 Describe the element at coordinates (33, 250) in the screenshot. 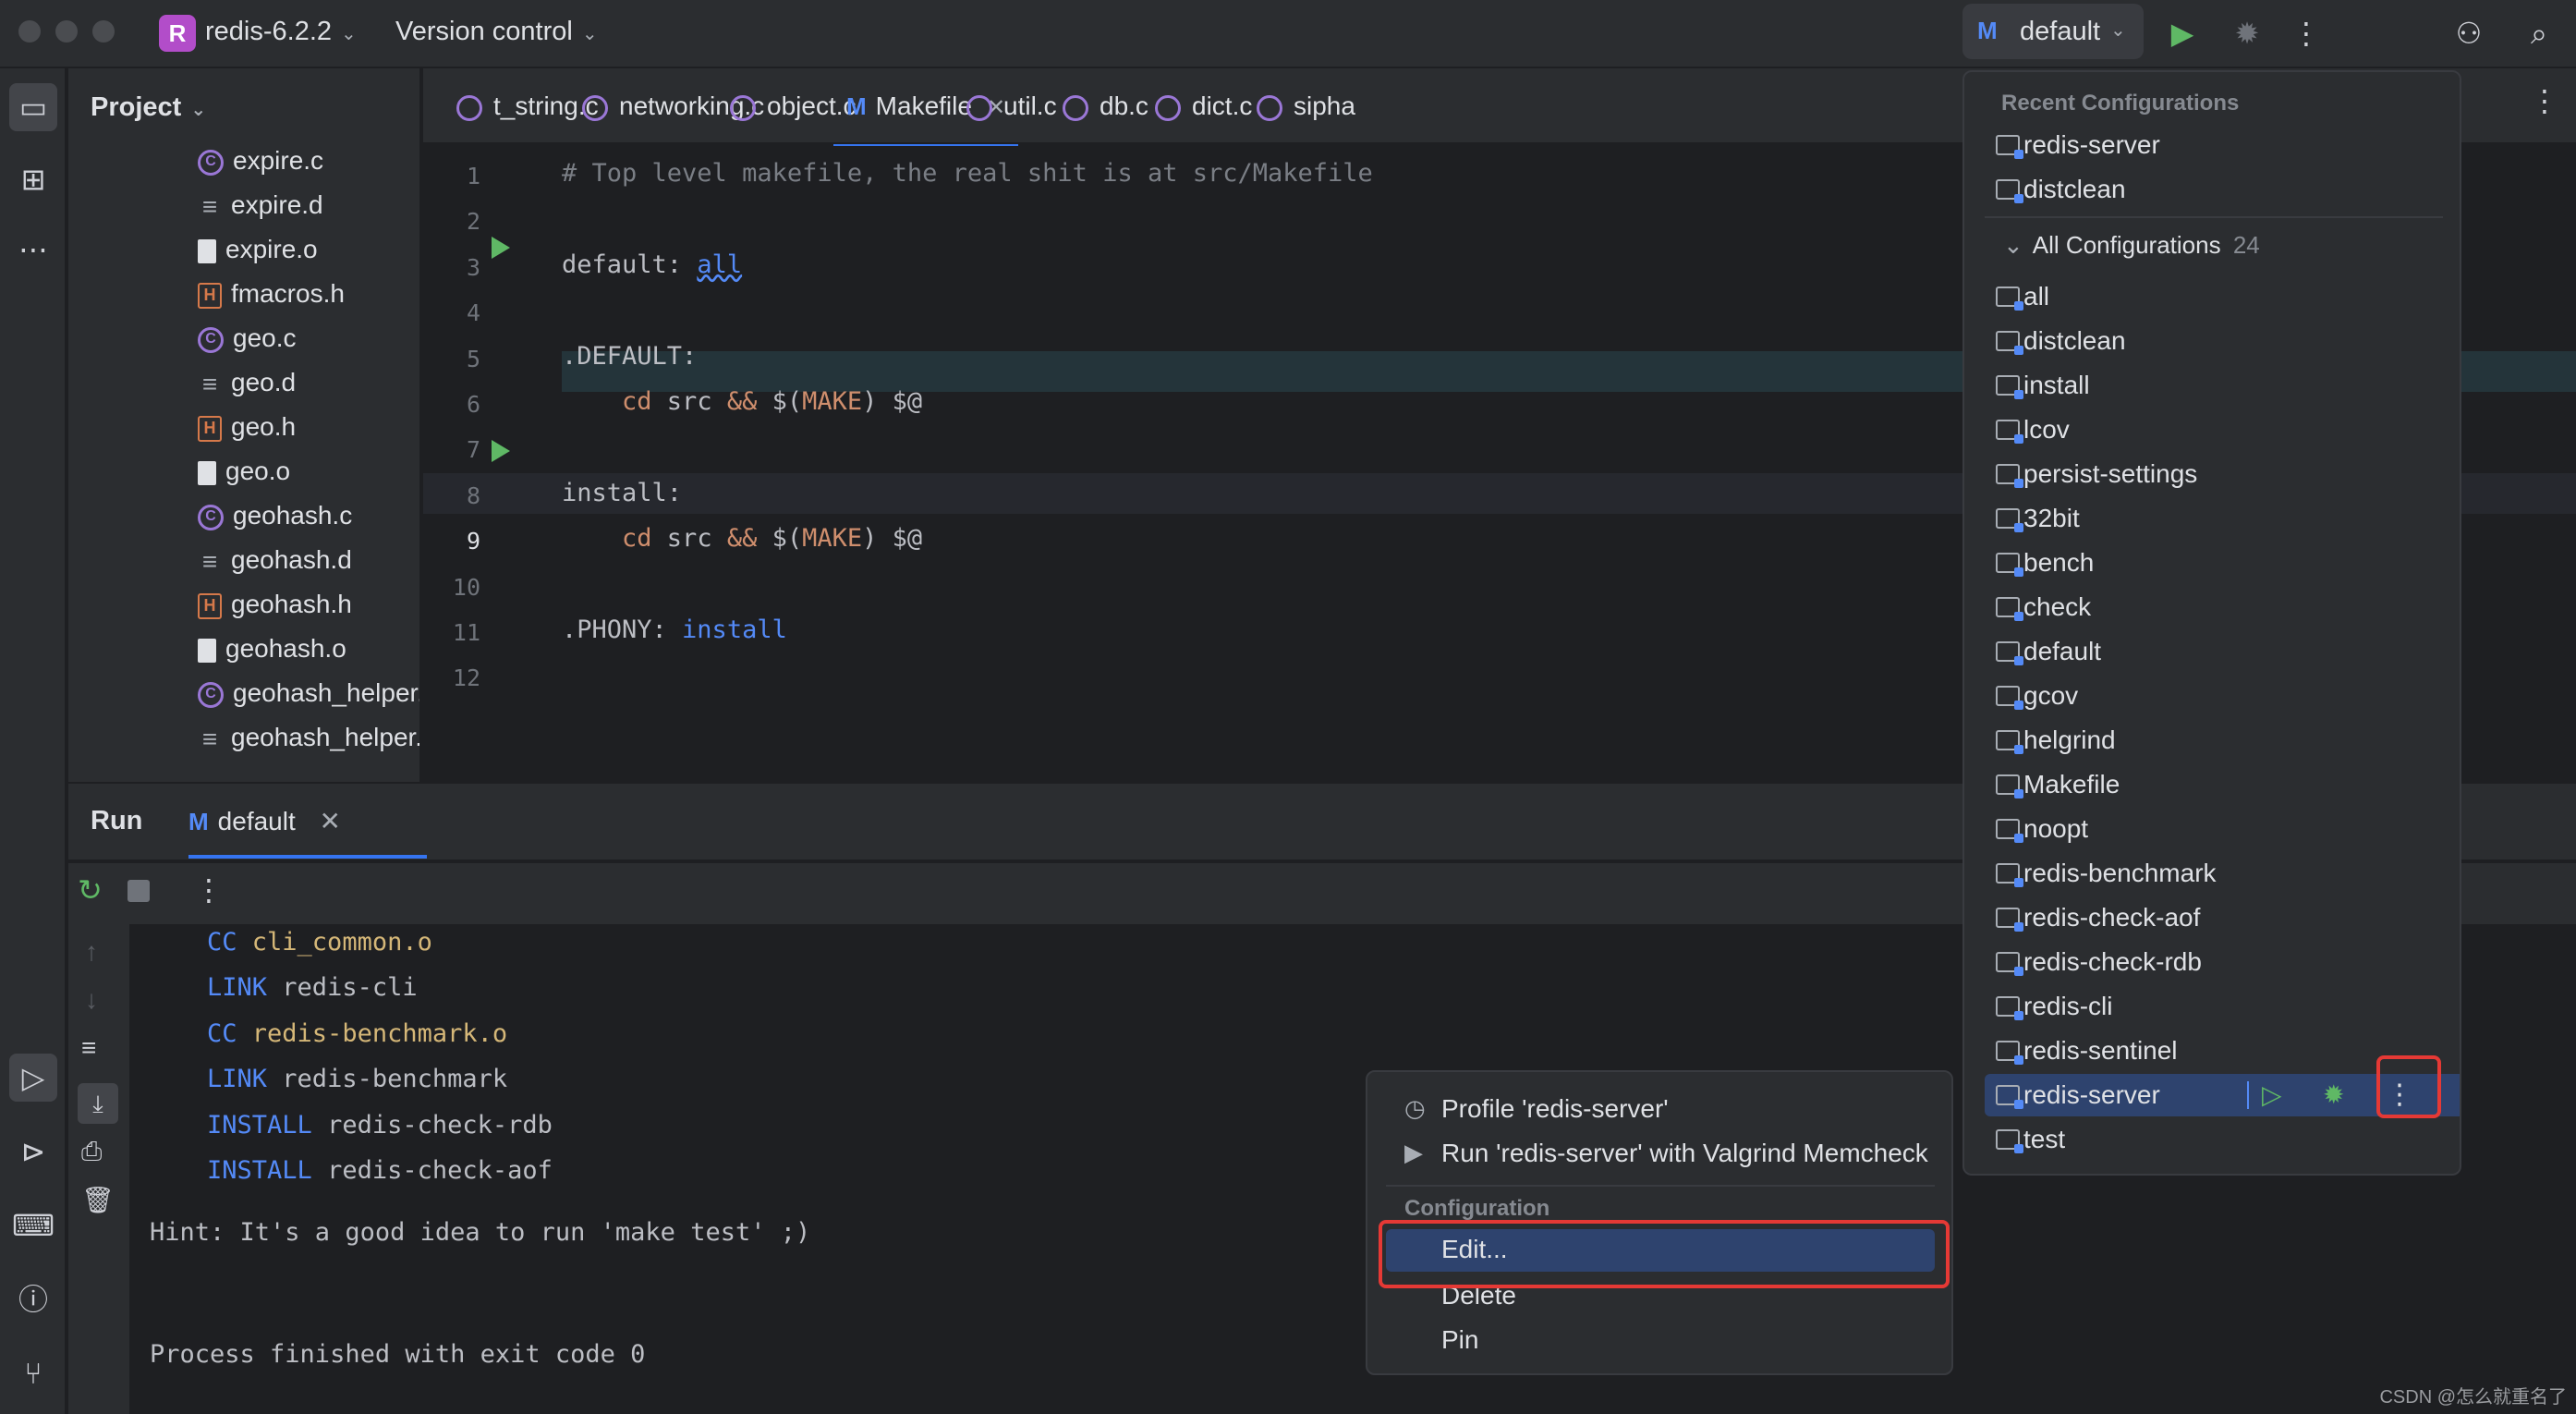

I see `more-tools-icon: ⋯` at that location.